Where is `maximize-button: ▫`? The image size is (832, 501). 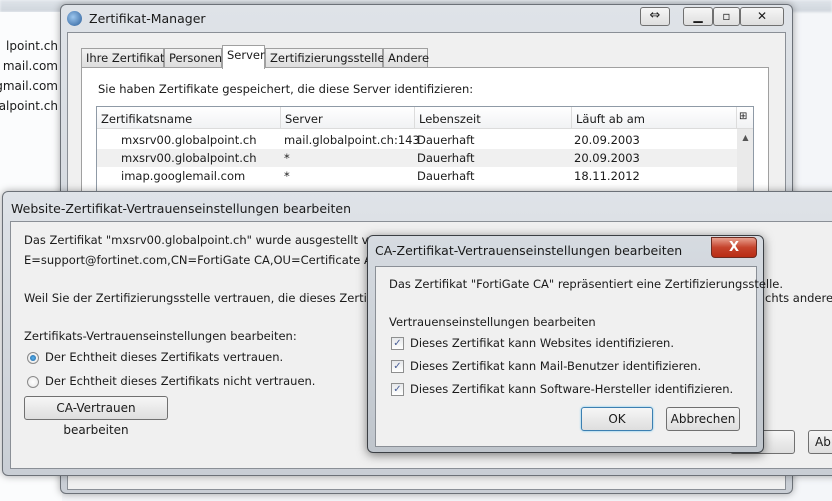 maximize-button: ▫ is located at coordinates (726, 16).